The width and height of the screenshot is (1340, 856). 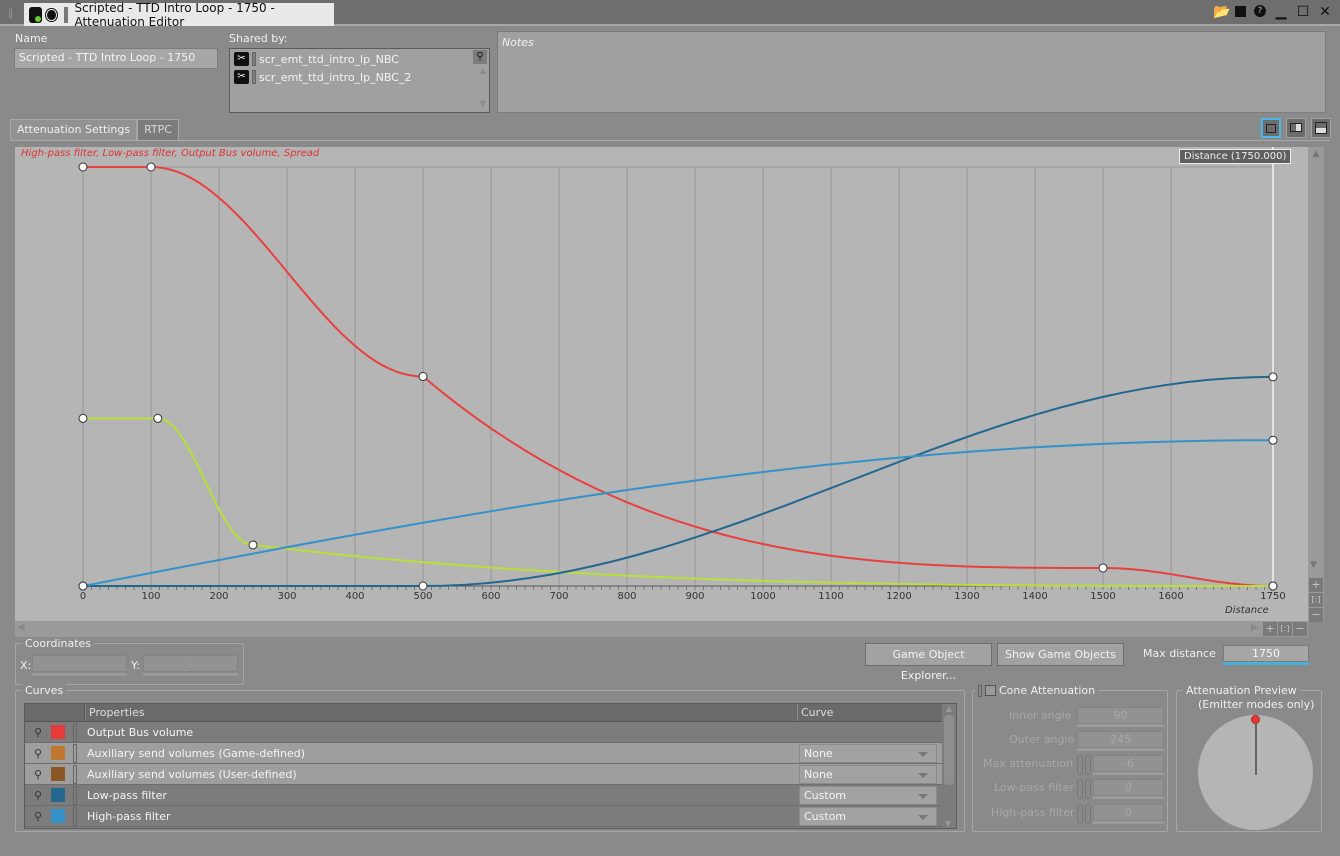 What do you see at coordinates (1316, 600) in the screenshot?
I see `zoom-reset-y-button: [:]` at bounding box center [1316, 600].